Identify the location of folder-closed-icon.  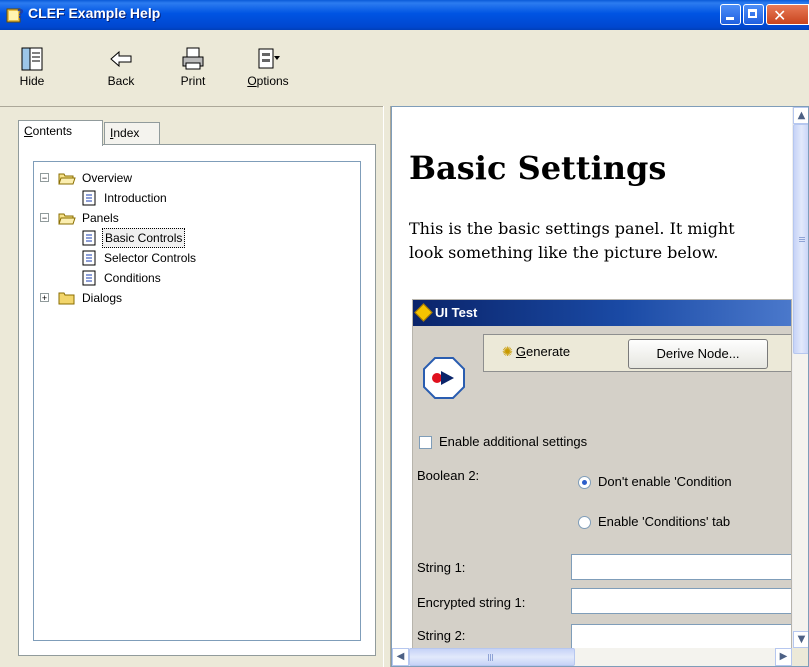
(66, 298).